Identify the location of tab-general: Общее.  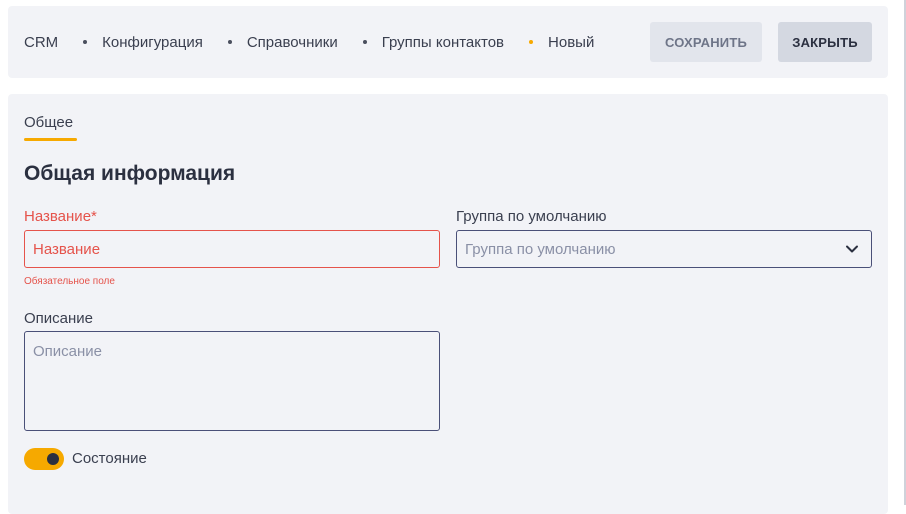
(48, 122).